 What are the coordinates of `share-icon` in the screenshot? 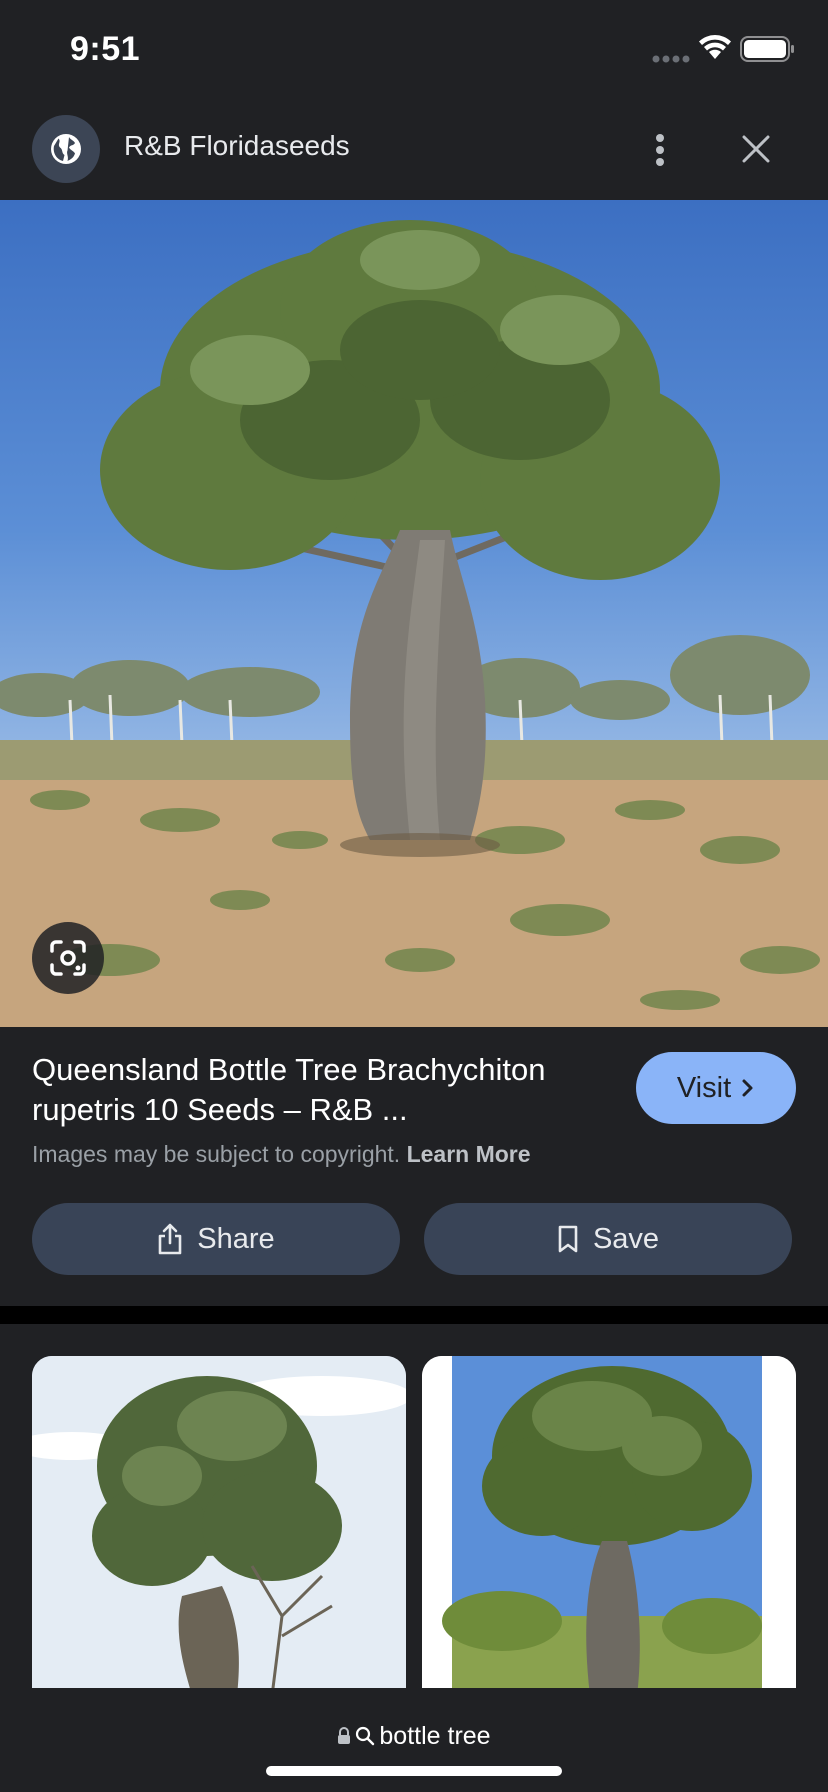 It's located at (170, 1239).